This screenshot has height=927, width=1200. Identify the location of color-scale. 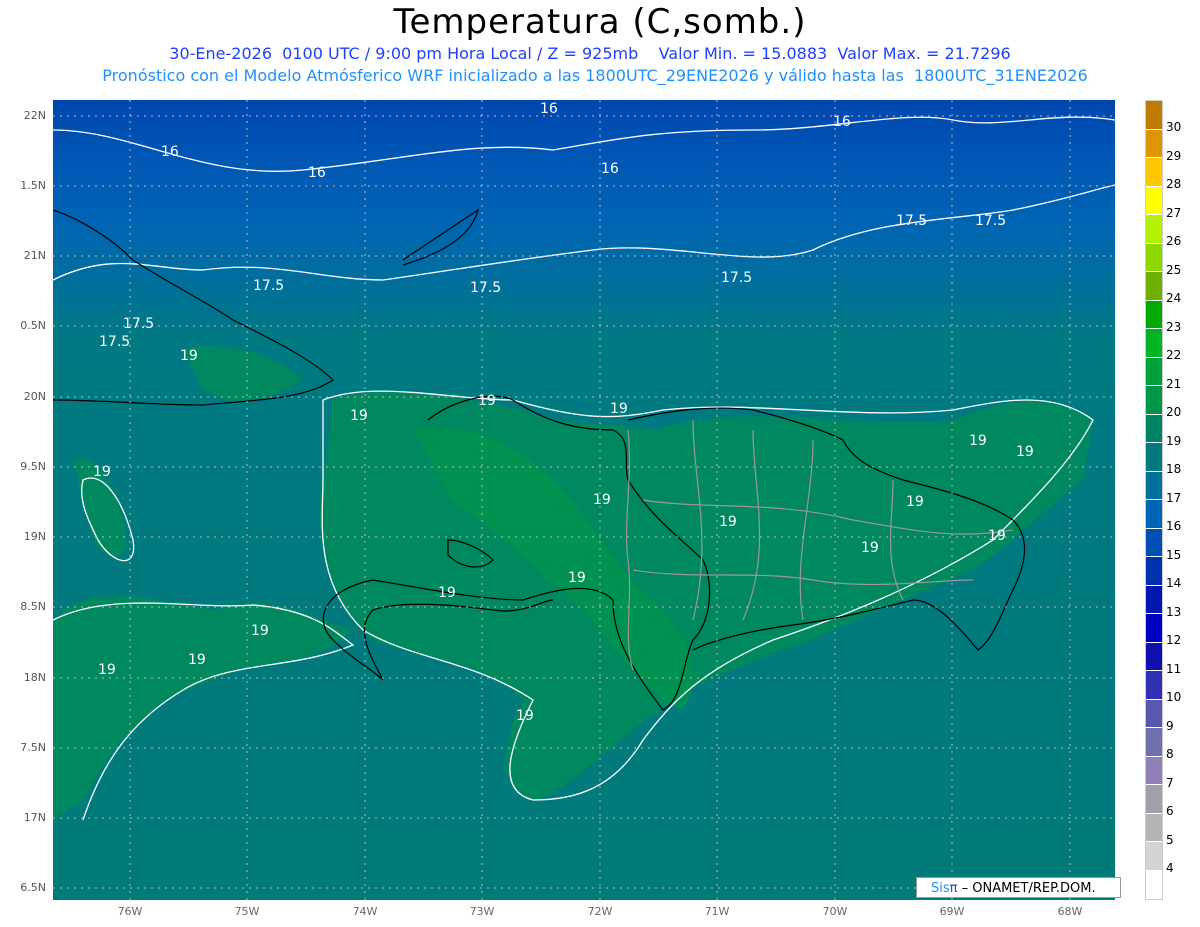
(1154, 500).